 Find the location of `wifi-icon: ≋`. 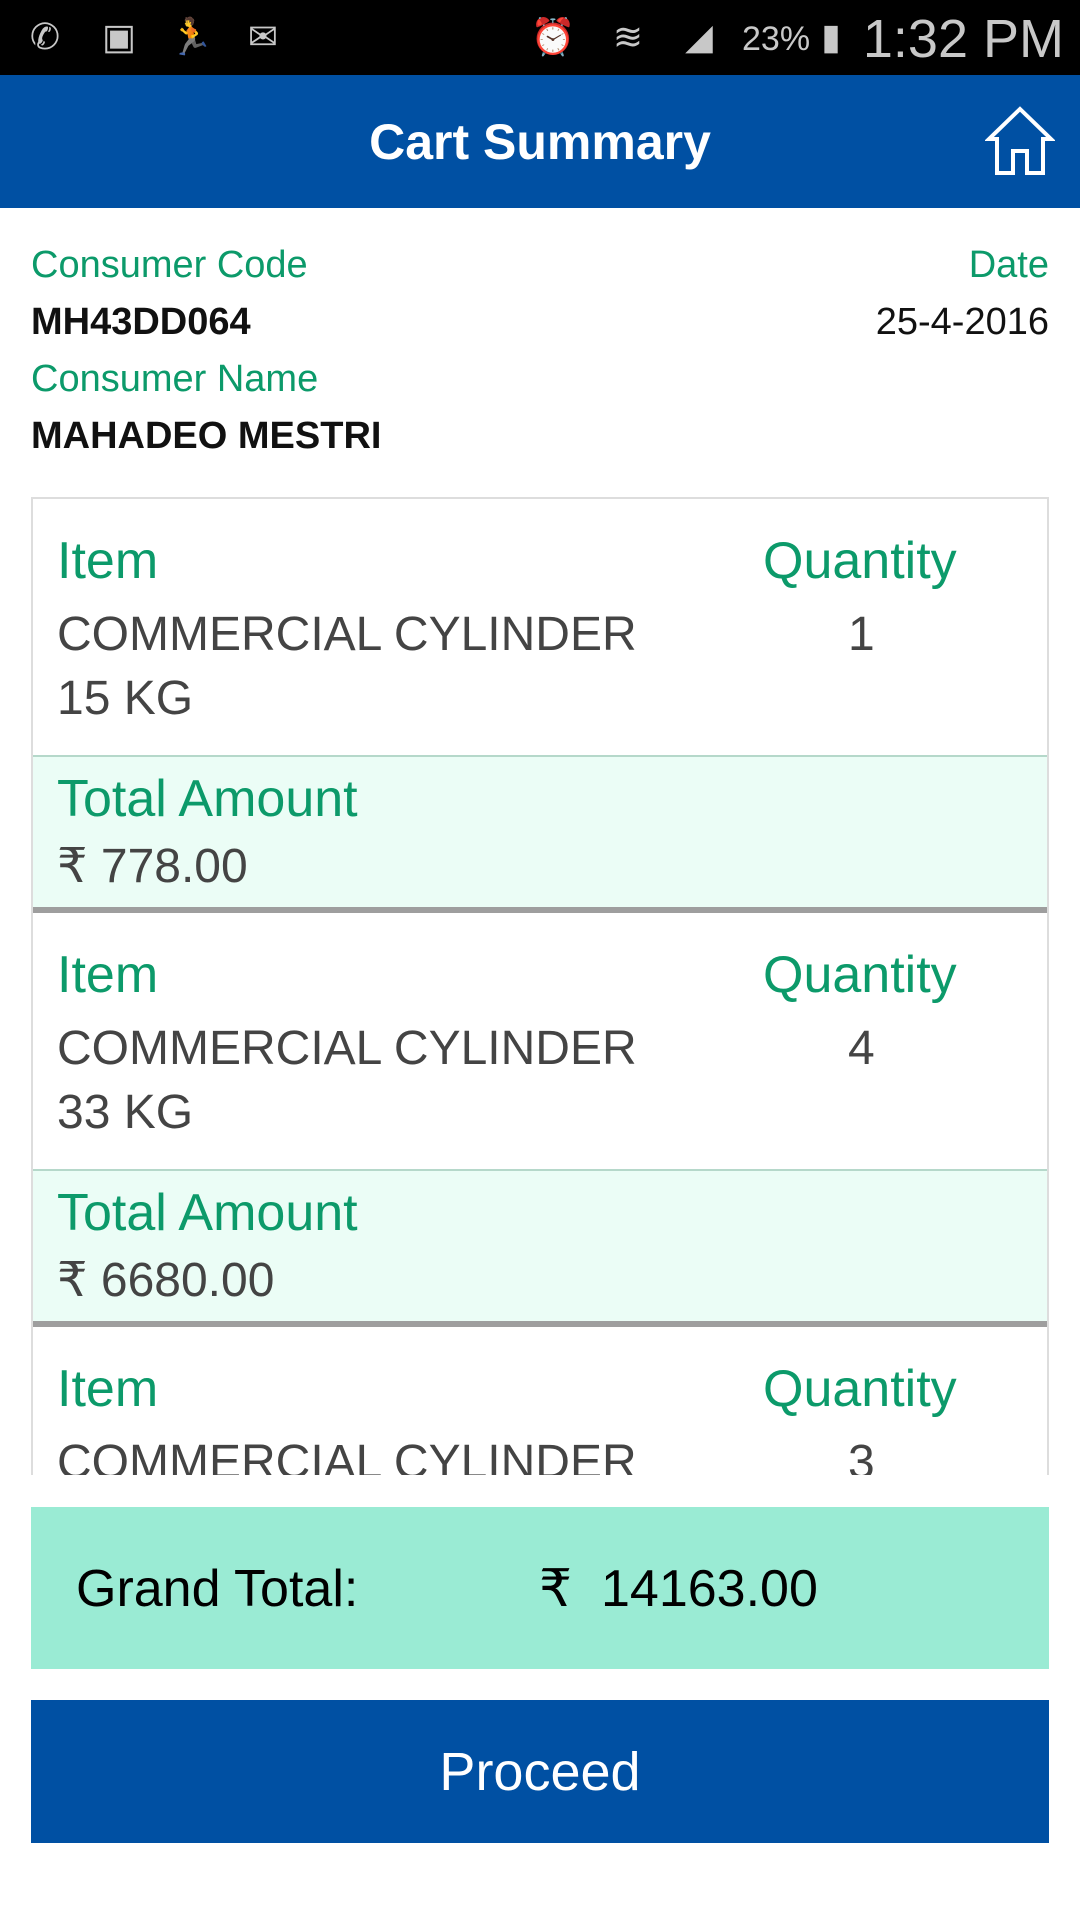

wifi-icon: ≋ is located at coordinates (628, 36).